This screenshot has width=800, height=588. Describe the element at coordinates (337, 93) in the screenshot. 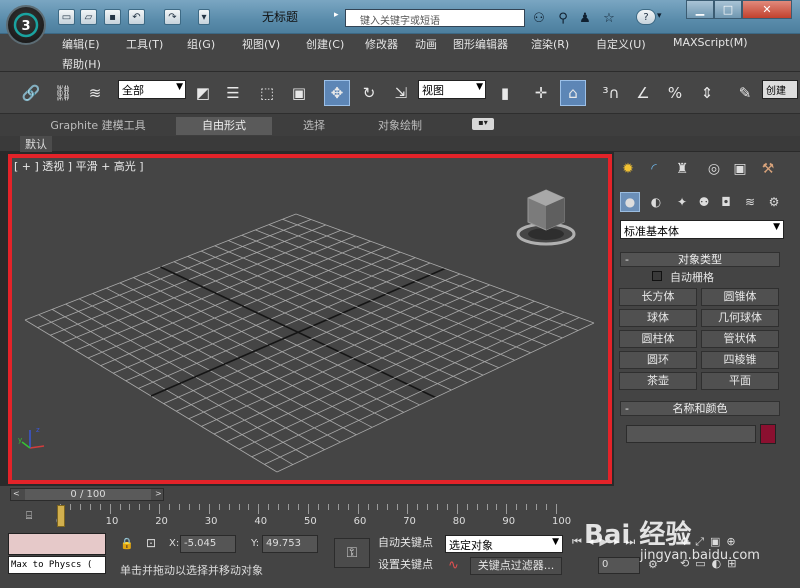

I see `select-and-move-icon: ✥` at that location.